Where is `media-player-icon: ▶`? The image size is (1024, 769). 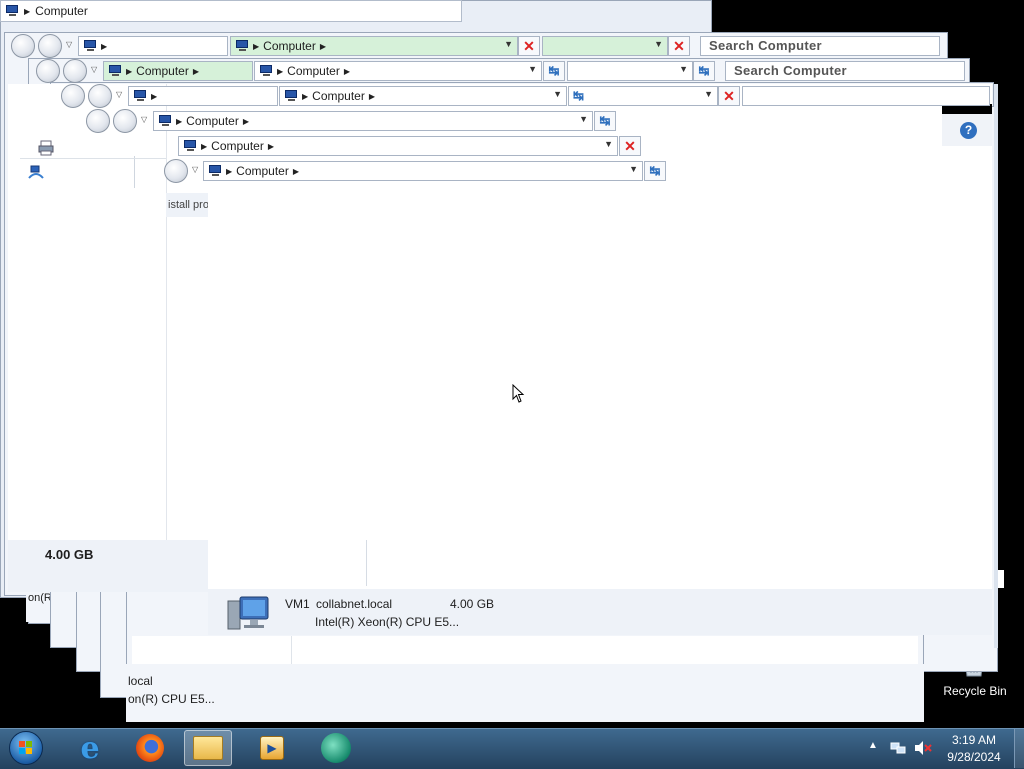 media-player-icon: ▶ is located at coordinates (272, 748).